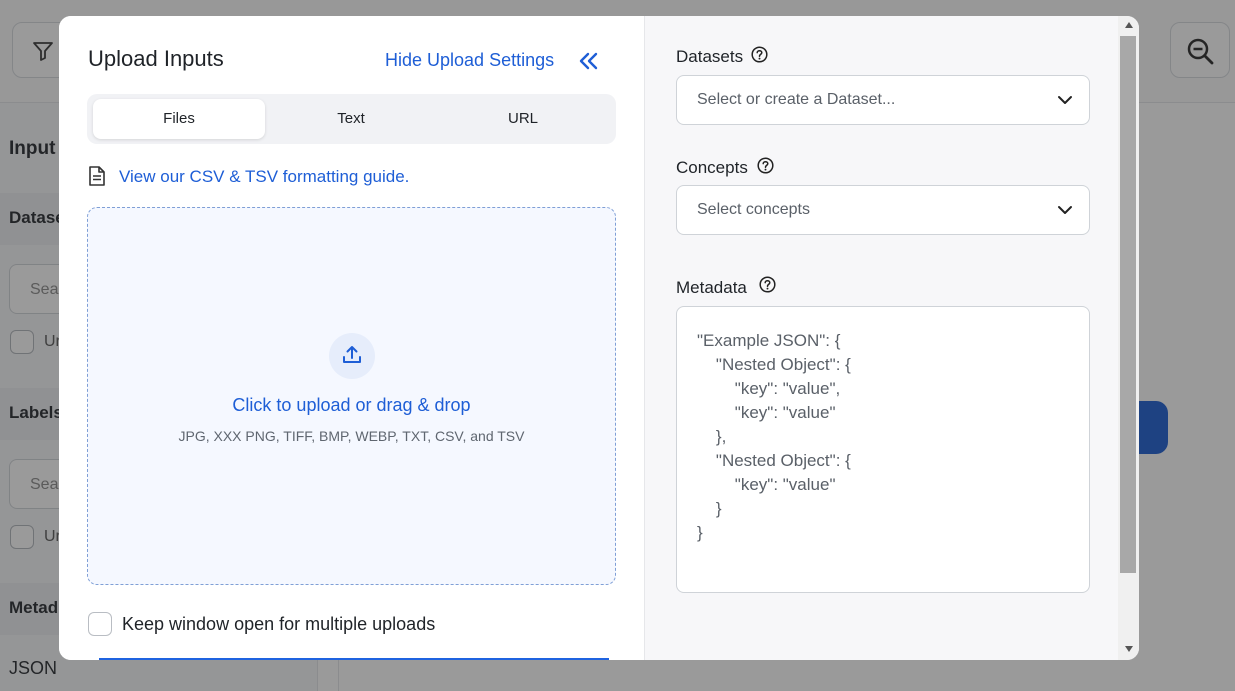 This screenshot has width=1235, height=691. Describe the element at coordinates (179, 119) in the screenshot. I see `tab-files: Files` at that location.